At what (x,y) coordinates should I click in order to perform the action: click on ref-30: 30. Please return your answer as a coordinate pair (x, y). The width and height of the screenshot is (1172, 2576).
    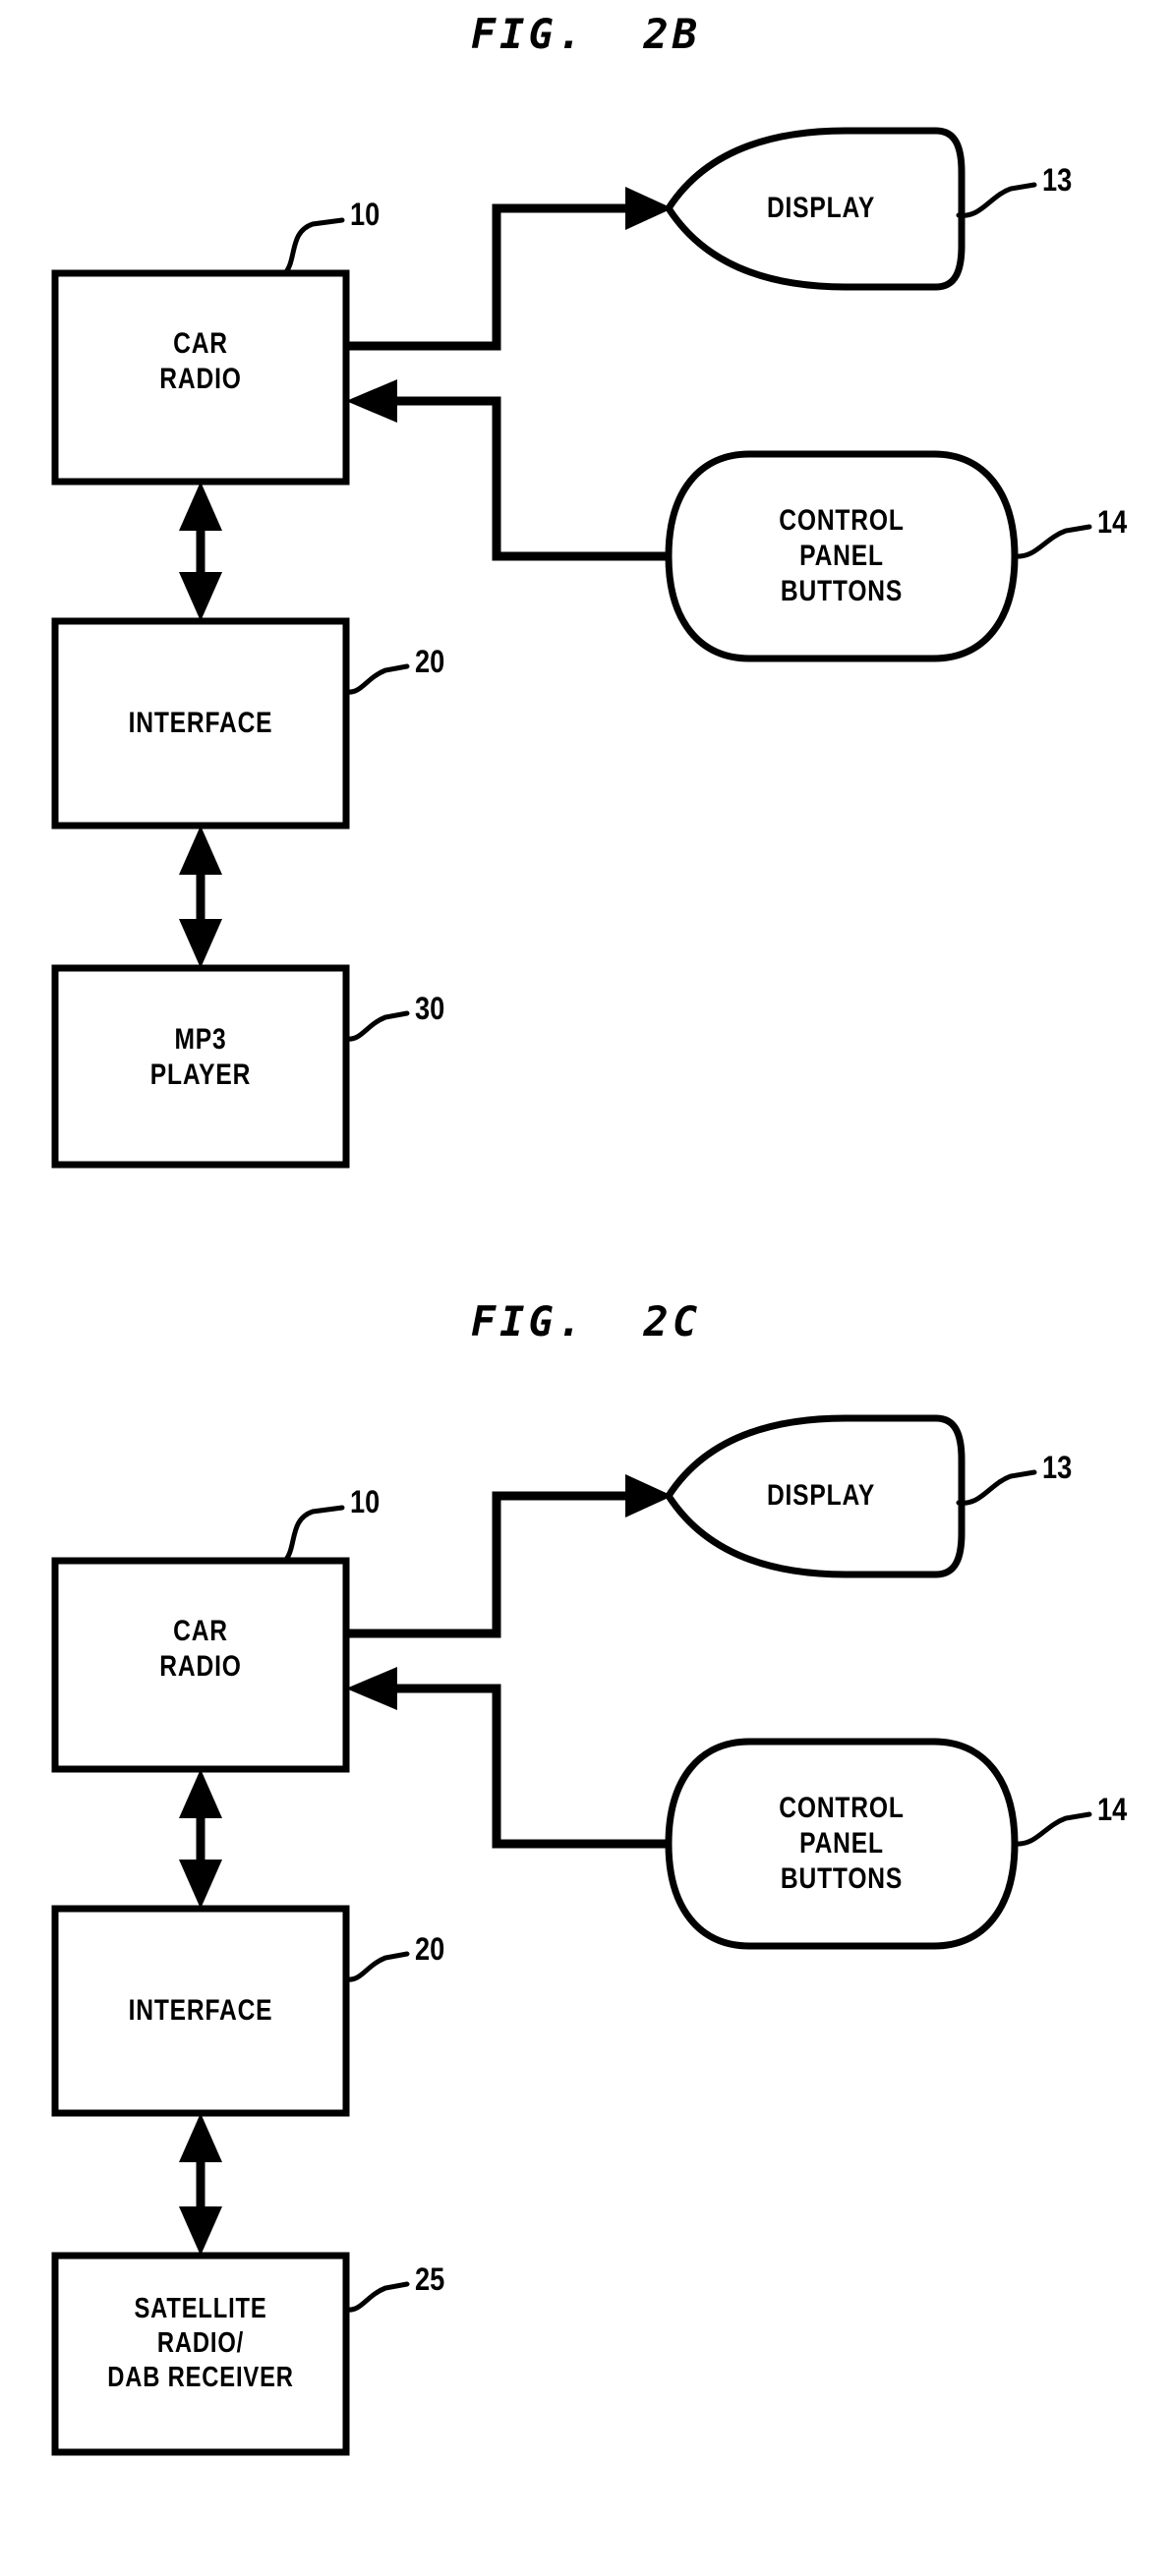
    Looking at the image, I should click on (430, 1008).